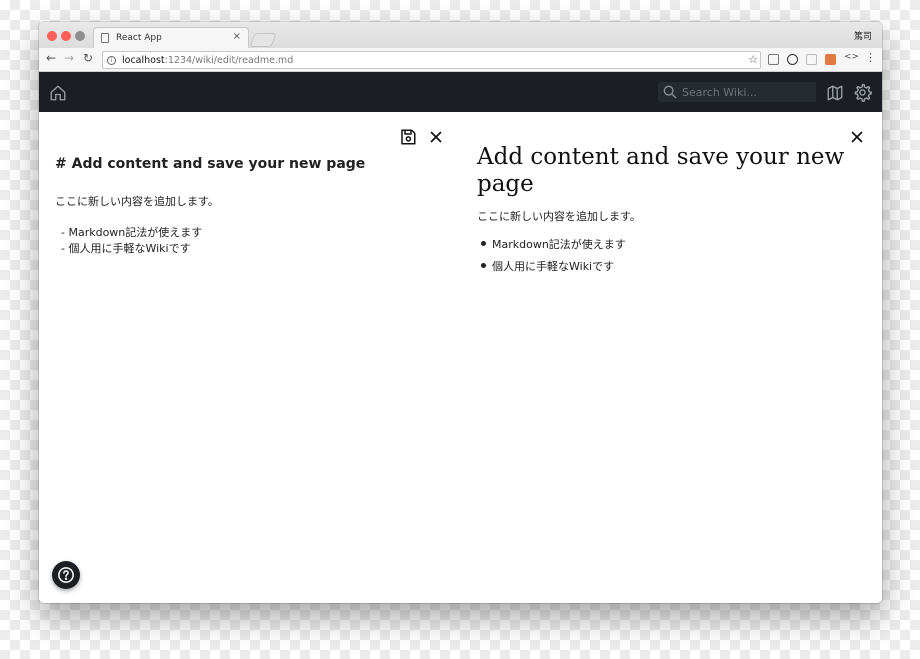 The image size is (920, 659). Describe the element at coordinates (88, 58) in the screenshot. I see `reload-button: ↻` at that location.